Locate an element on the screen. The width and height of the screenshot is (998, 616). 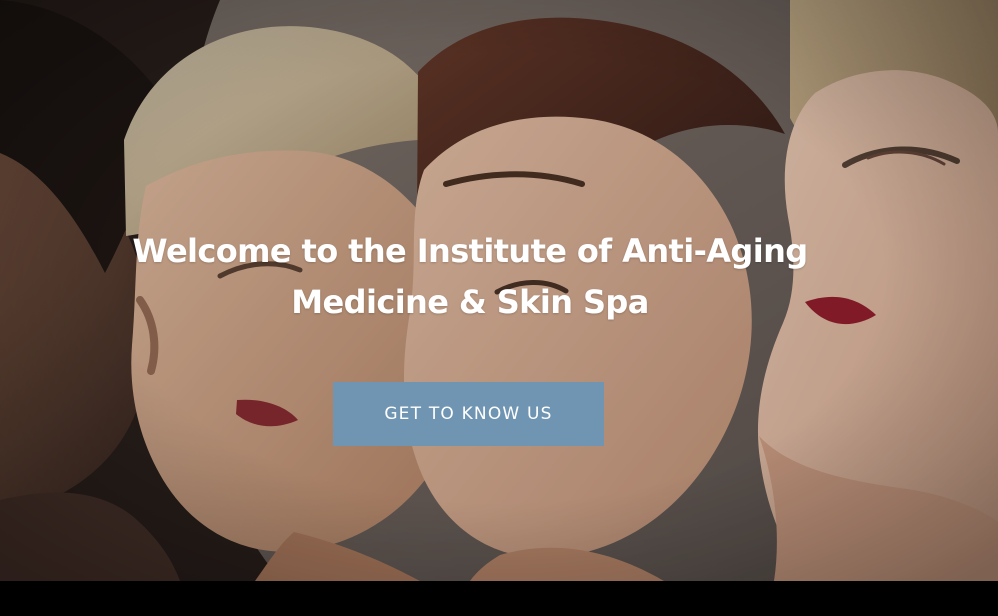
hero-title-line-2: Medicine & Skin Spa is located at coordinates (470, 302).